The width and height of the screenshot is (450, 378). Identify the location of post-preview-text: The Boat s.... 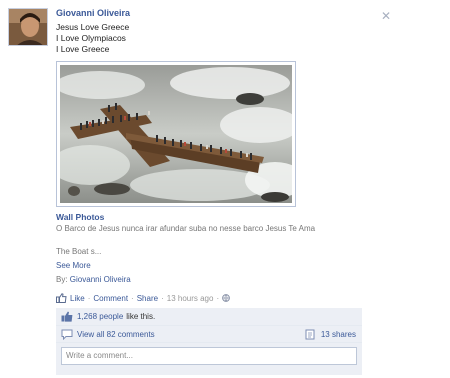
(79, 251).